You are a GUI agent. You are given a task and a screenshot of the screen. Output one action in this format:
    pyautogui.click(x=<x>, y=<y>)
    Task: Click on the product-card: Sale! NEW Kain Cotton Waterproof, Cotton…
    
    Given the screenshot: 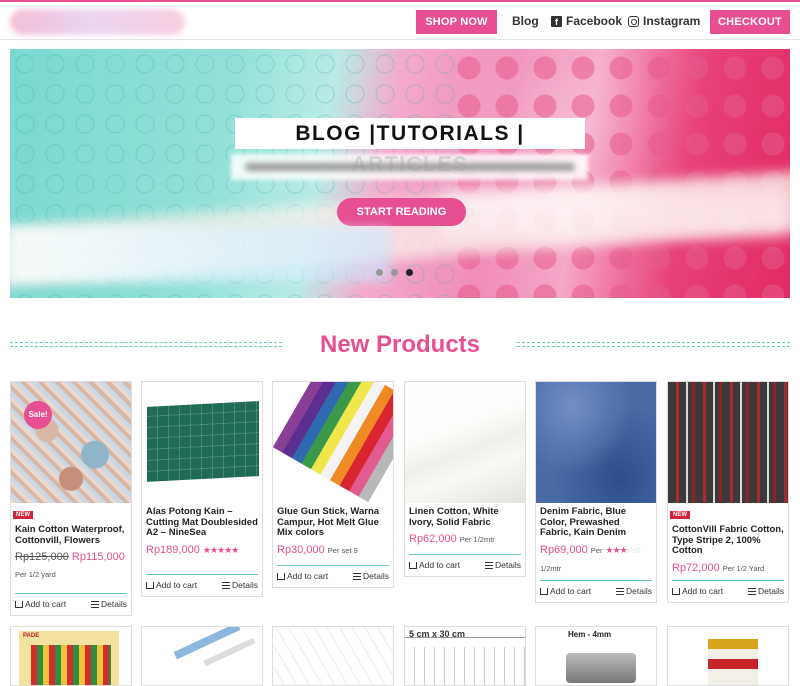 What is the action you would take?
    pyautogui.click(x=71, y=498)
    